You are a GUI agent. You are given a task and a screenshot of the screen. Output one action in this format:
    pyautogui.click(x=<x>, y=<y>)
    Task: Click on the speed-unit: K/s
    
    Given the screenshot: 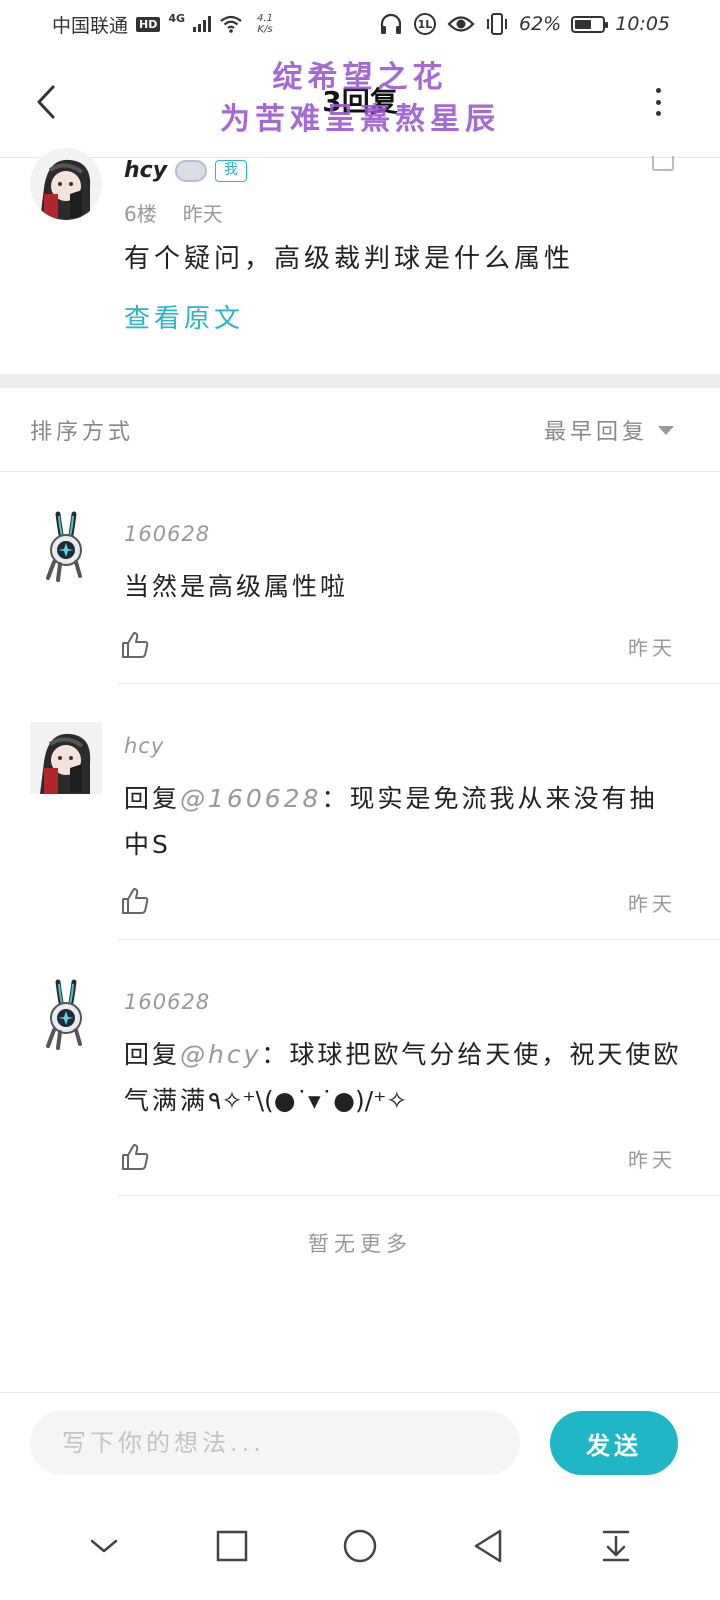 What is the action you would take?
    pyautogui.click(x=265, y=29)
    